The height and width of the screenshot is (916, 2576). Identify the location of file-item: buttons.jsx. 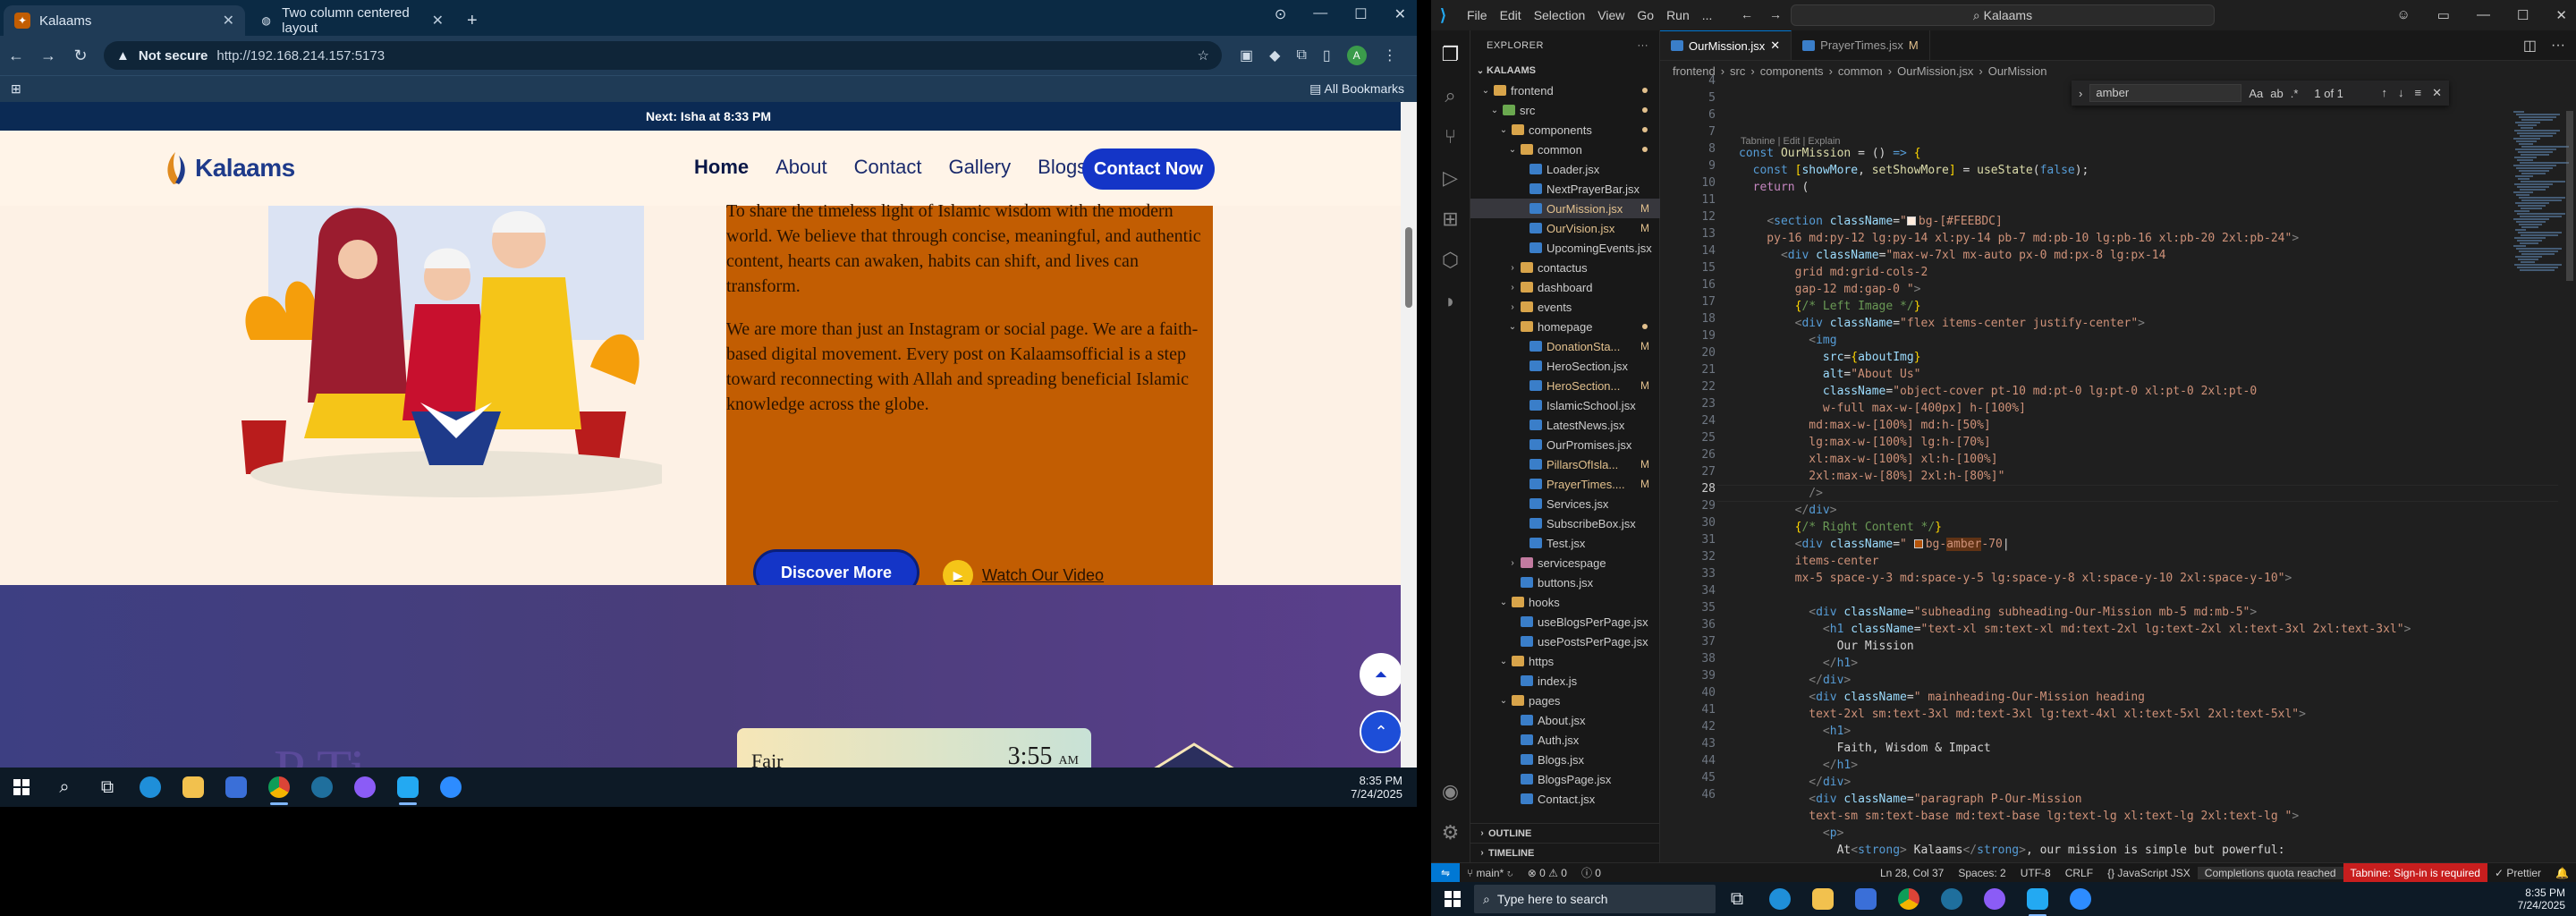
(1565, 582).